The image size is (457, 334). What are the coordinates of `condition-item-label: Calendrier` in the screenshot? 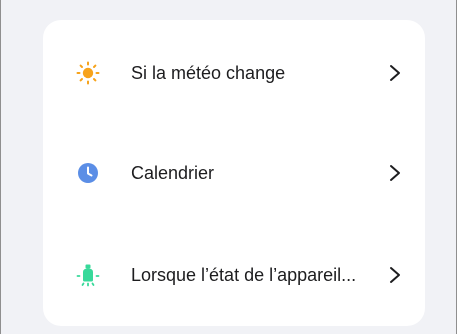 It's located at (173, 173).